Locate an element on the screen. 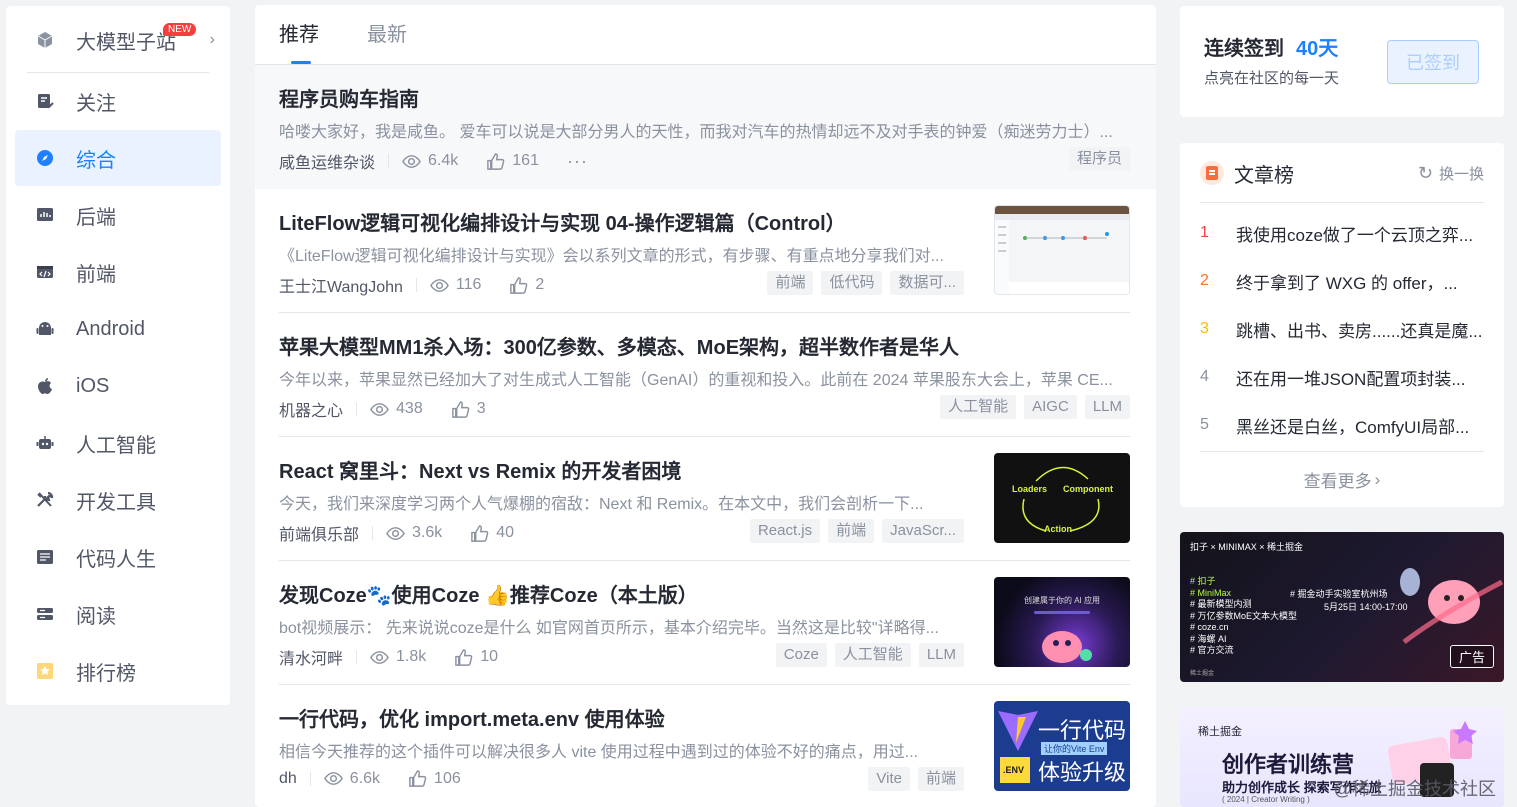 The image size is (1517, 807). tab-latest: 最新 is located at coordinates (387, 34).